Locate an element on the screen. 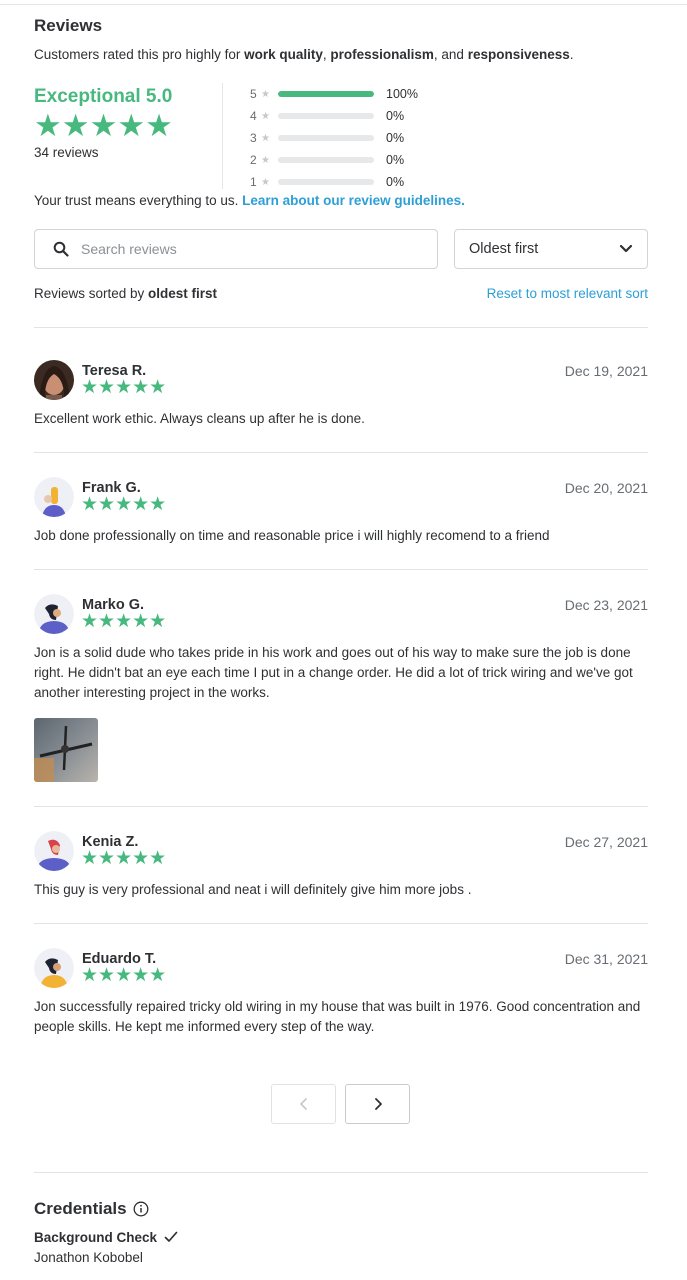 This screenshot has width=687, height=1280. sort-selected-value: Oldest first is located at coordinates (504, 249).